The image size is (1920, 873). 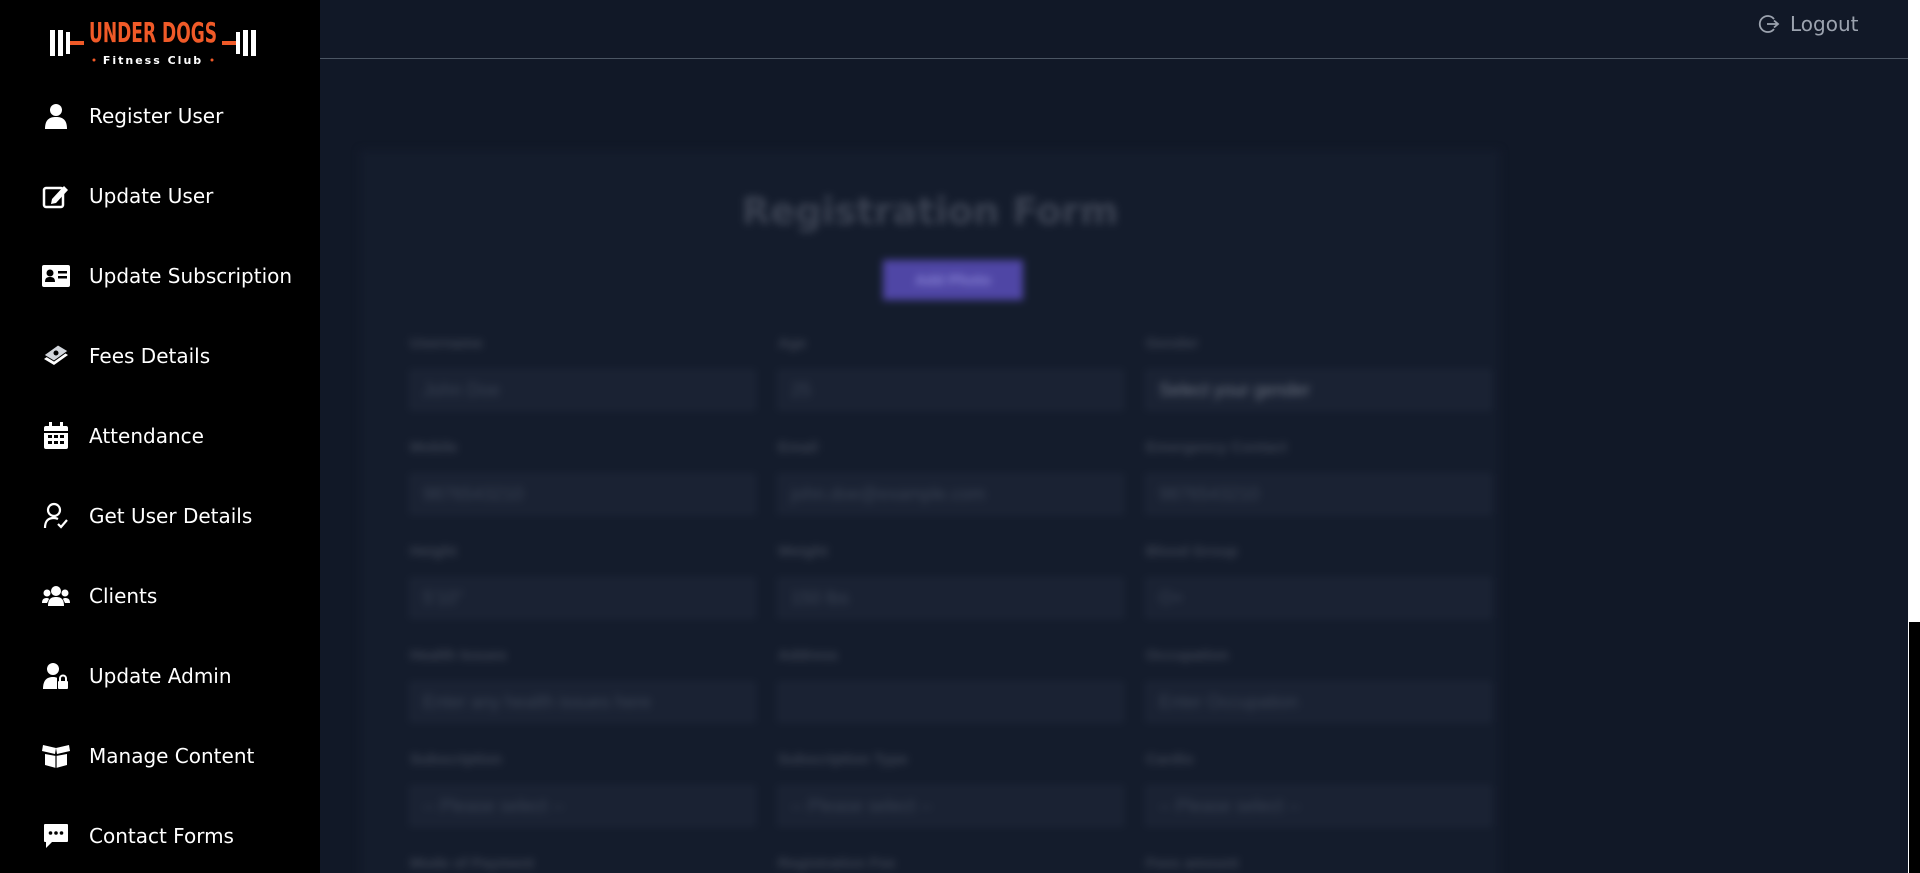 I want to click on sidebar-item-get-user-details: Get User Details, so click(x=160, y=516).